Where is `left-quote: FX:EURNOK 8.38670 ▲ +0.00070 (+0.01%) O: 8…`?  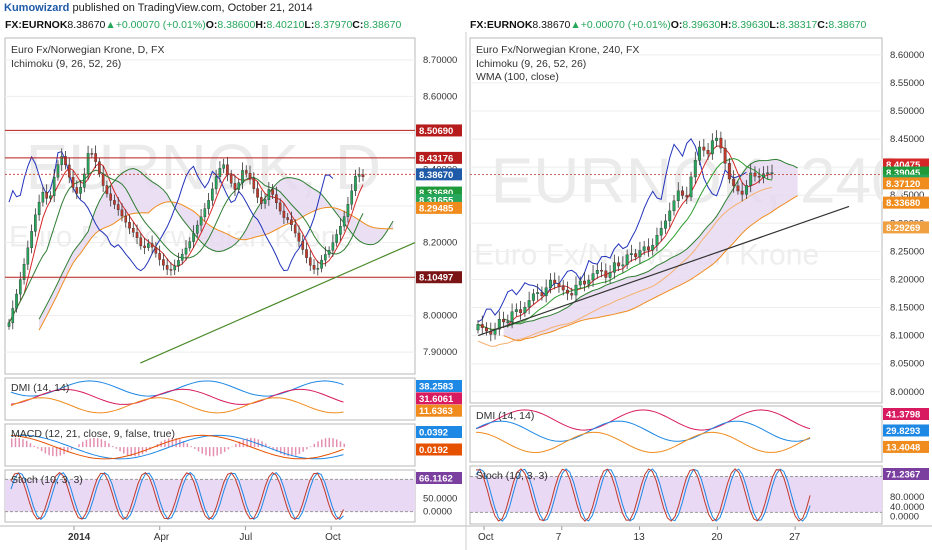 left-quote: FX:EURNOK 8.38670 ▲ +0.00070 (+0.01%) O: 8… is located at coordinates (203, 25).